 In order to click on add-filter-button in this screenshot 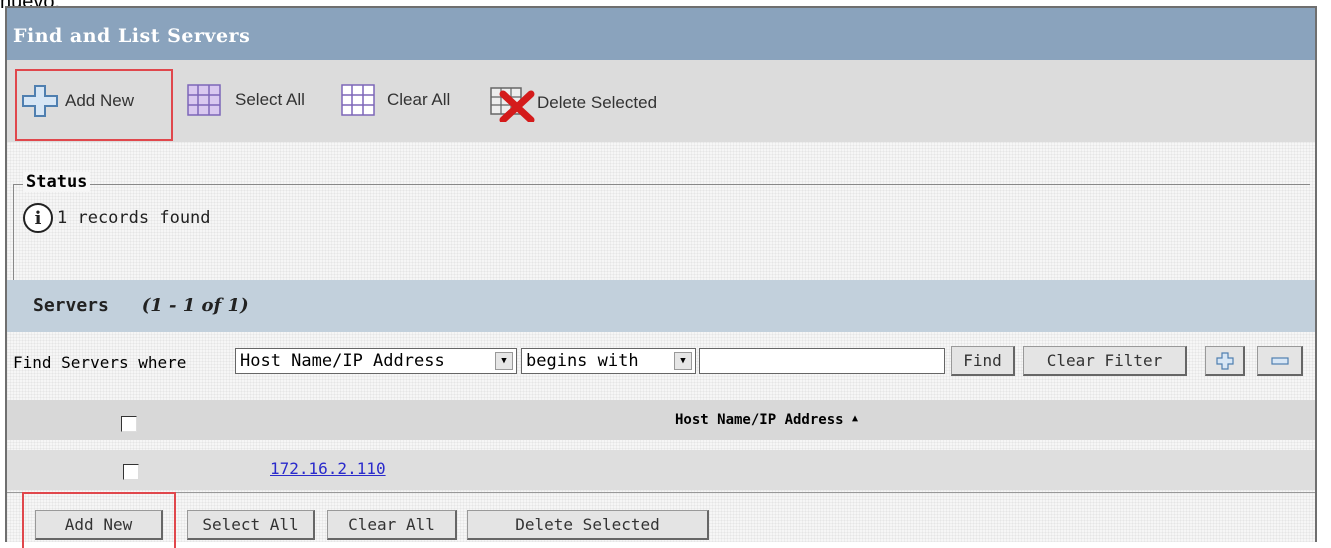, I will do `click(1225, 361)`.